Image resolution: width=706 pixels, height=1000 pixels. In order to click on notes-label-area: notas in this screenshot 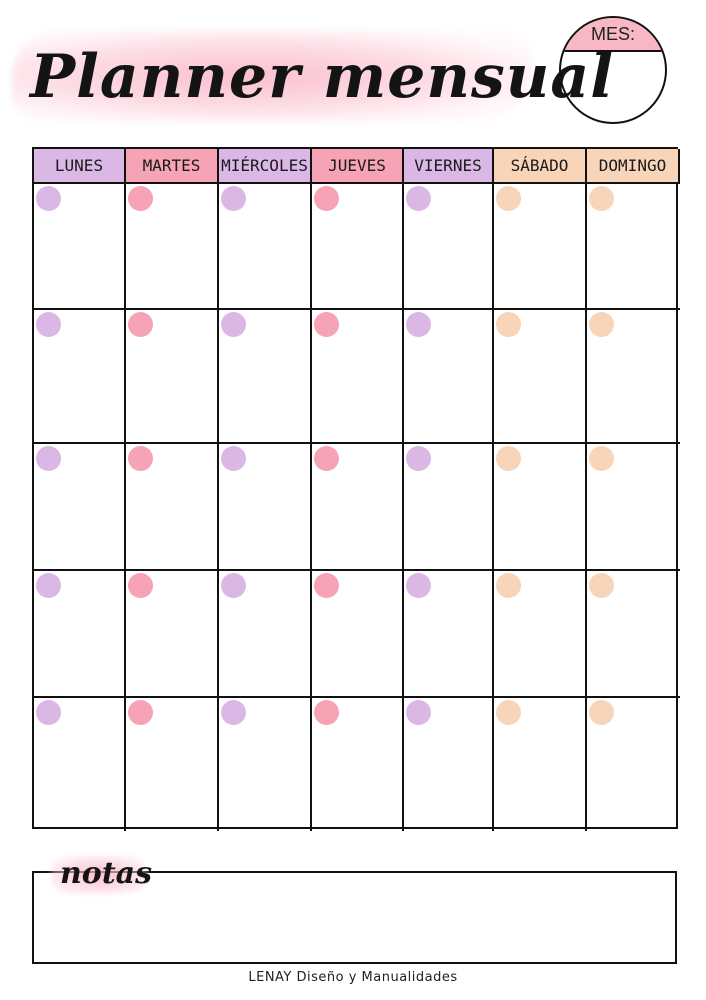, I will do `click(101, 873)`.